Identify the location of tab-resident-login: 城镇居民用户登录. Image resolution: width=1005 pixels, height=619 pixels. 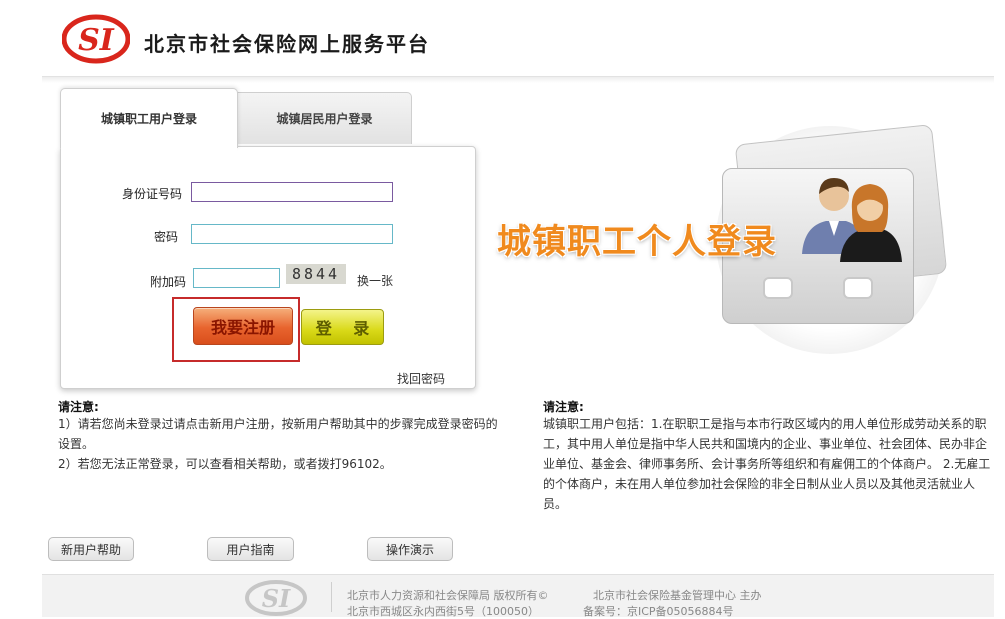
(324, 118).